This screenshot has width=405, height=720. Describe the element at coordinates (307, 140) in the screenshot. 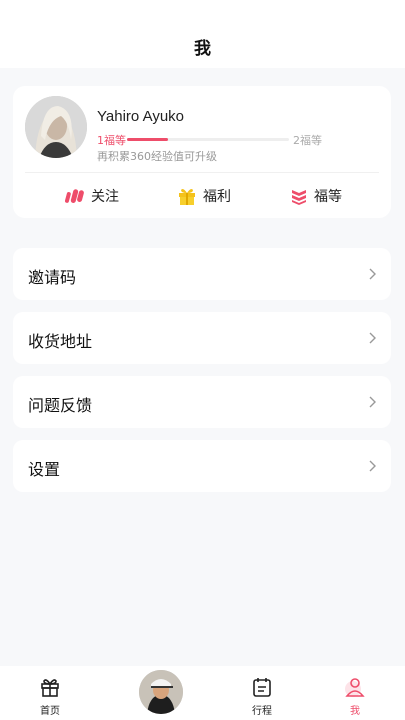

I see `level-next: 2福等` at that location.